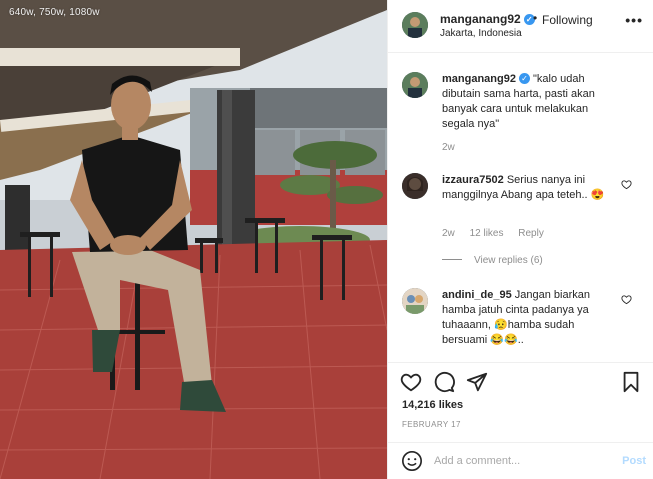 The image size is (653, 479). Describe the element at coordinates (444, 382) in the screenshot. I see `comment-icon` at that location.